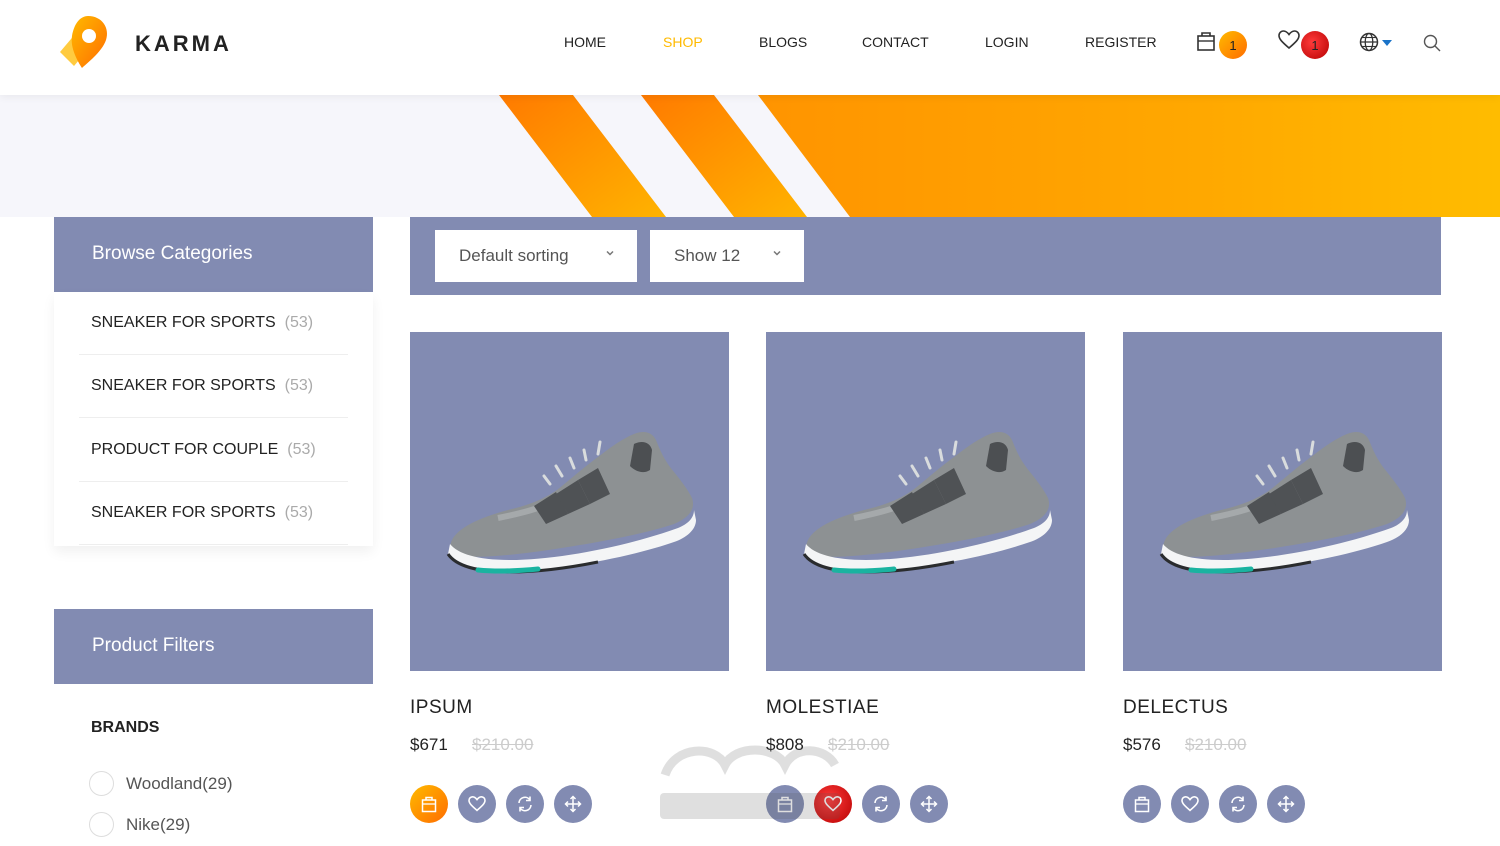 The width and height of the screenshot is (1500, 846). I want to click on wishlist-button: 1, so click(1303, 44).